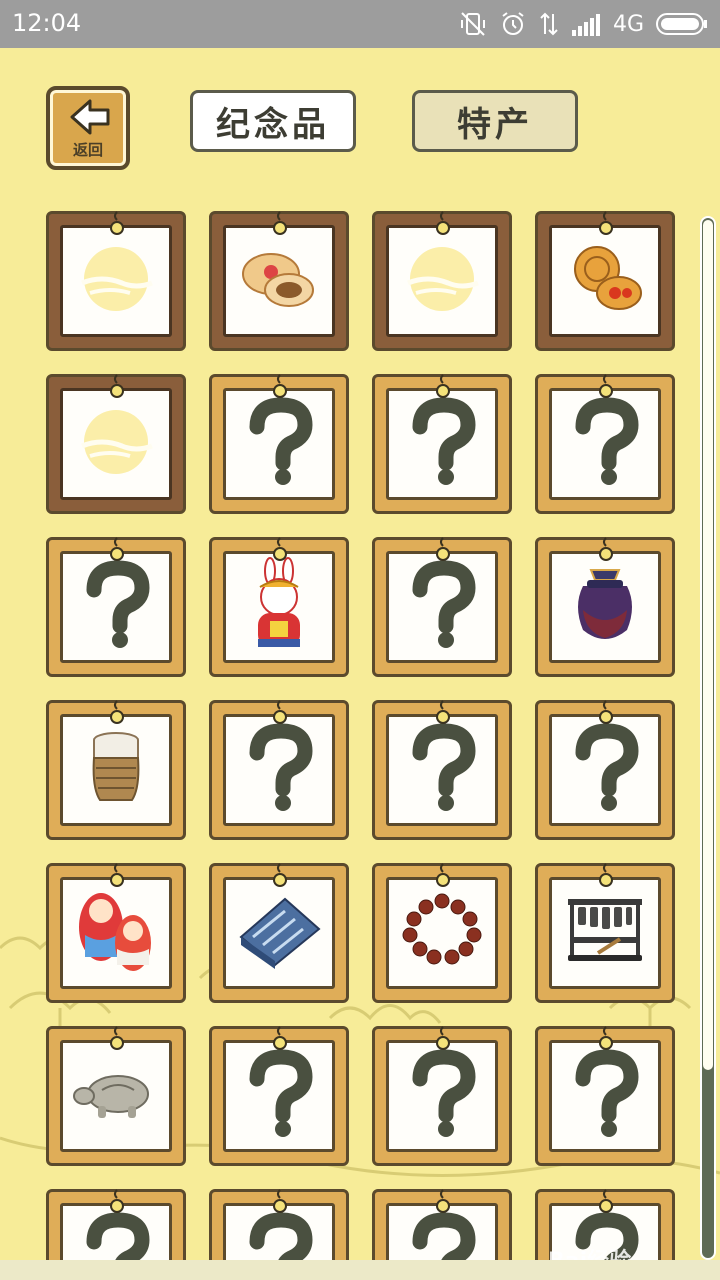 The image size is (720, 1280). I want to click on prayer-beads-icon, so click(442, 933).